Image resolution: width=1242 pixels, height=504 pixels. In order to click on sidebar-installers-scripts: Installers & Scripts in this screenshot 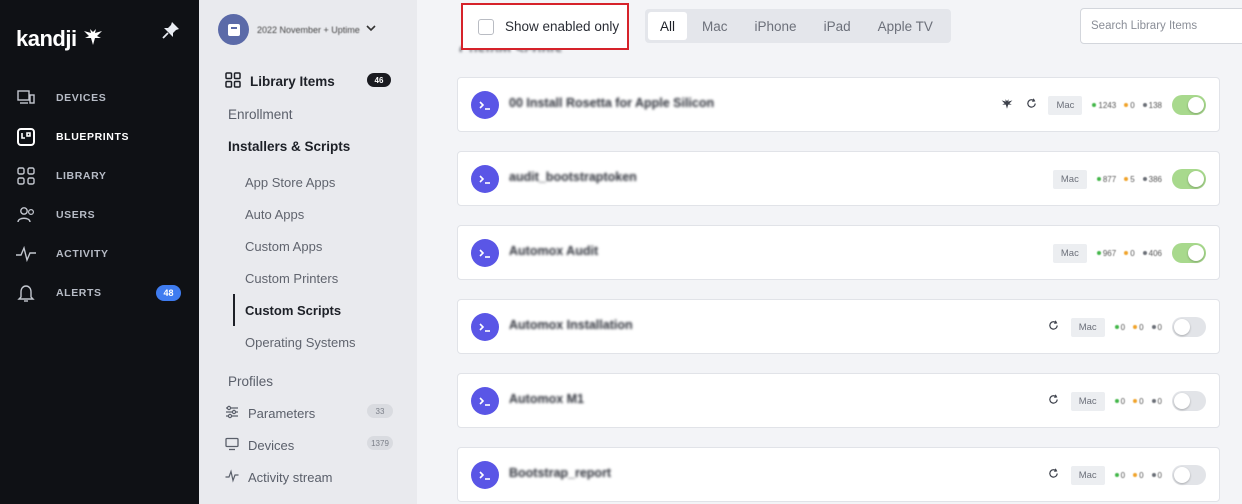, I will do `click(289, 146)`.